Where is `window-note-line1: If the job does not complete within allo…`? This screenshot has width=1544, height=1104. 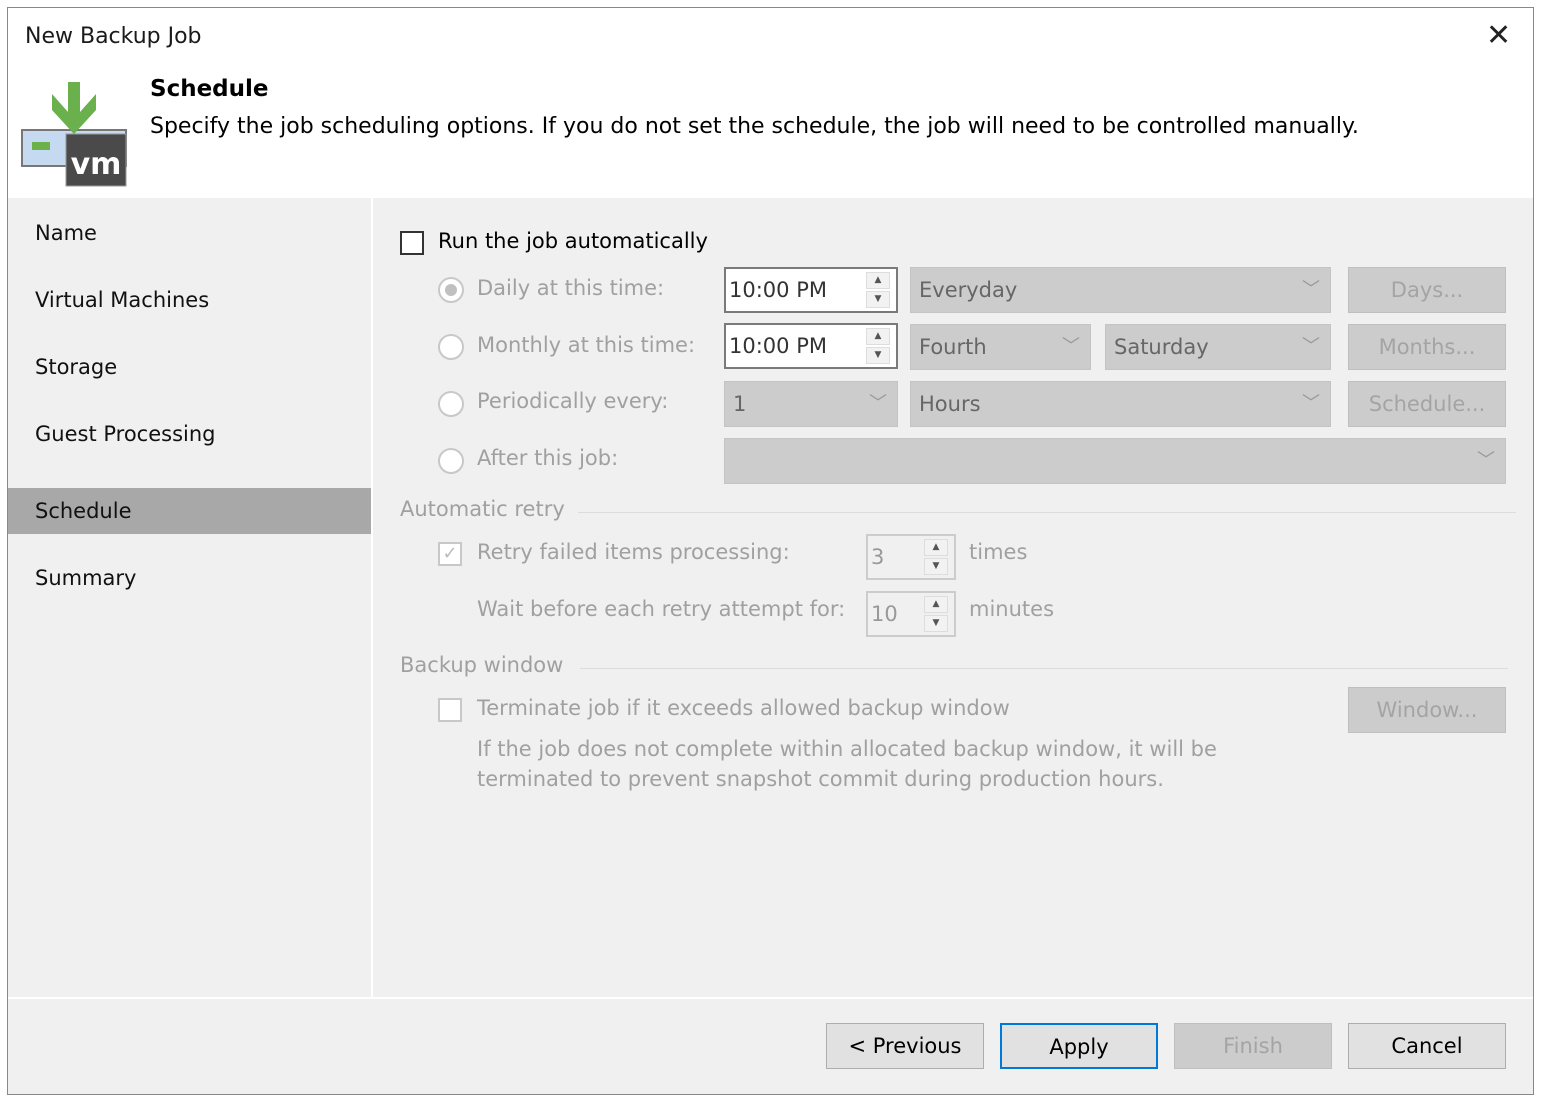 window-note-line1: If the job does not complete within allo… is located at coordinates (847, 749).